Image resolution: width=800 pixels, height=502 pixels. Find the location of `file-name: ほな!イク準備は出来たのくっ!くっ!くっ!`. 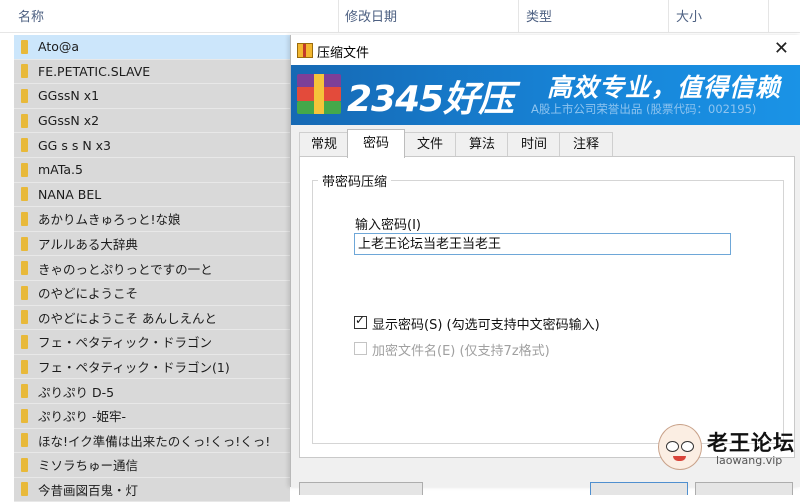

file-name: ほな!イク準備は出来たのくっ!くっ!くっ! is located at coordinates (154, 441).